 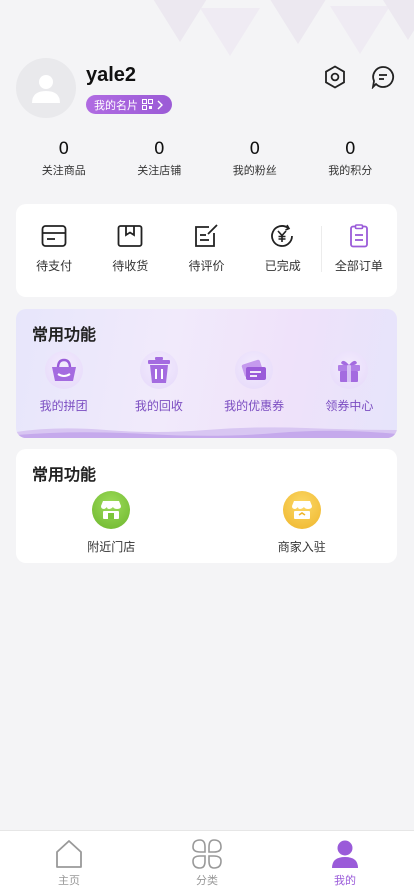 I want to click on function-label: 领券中心, so click(x=349, y=406).